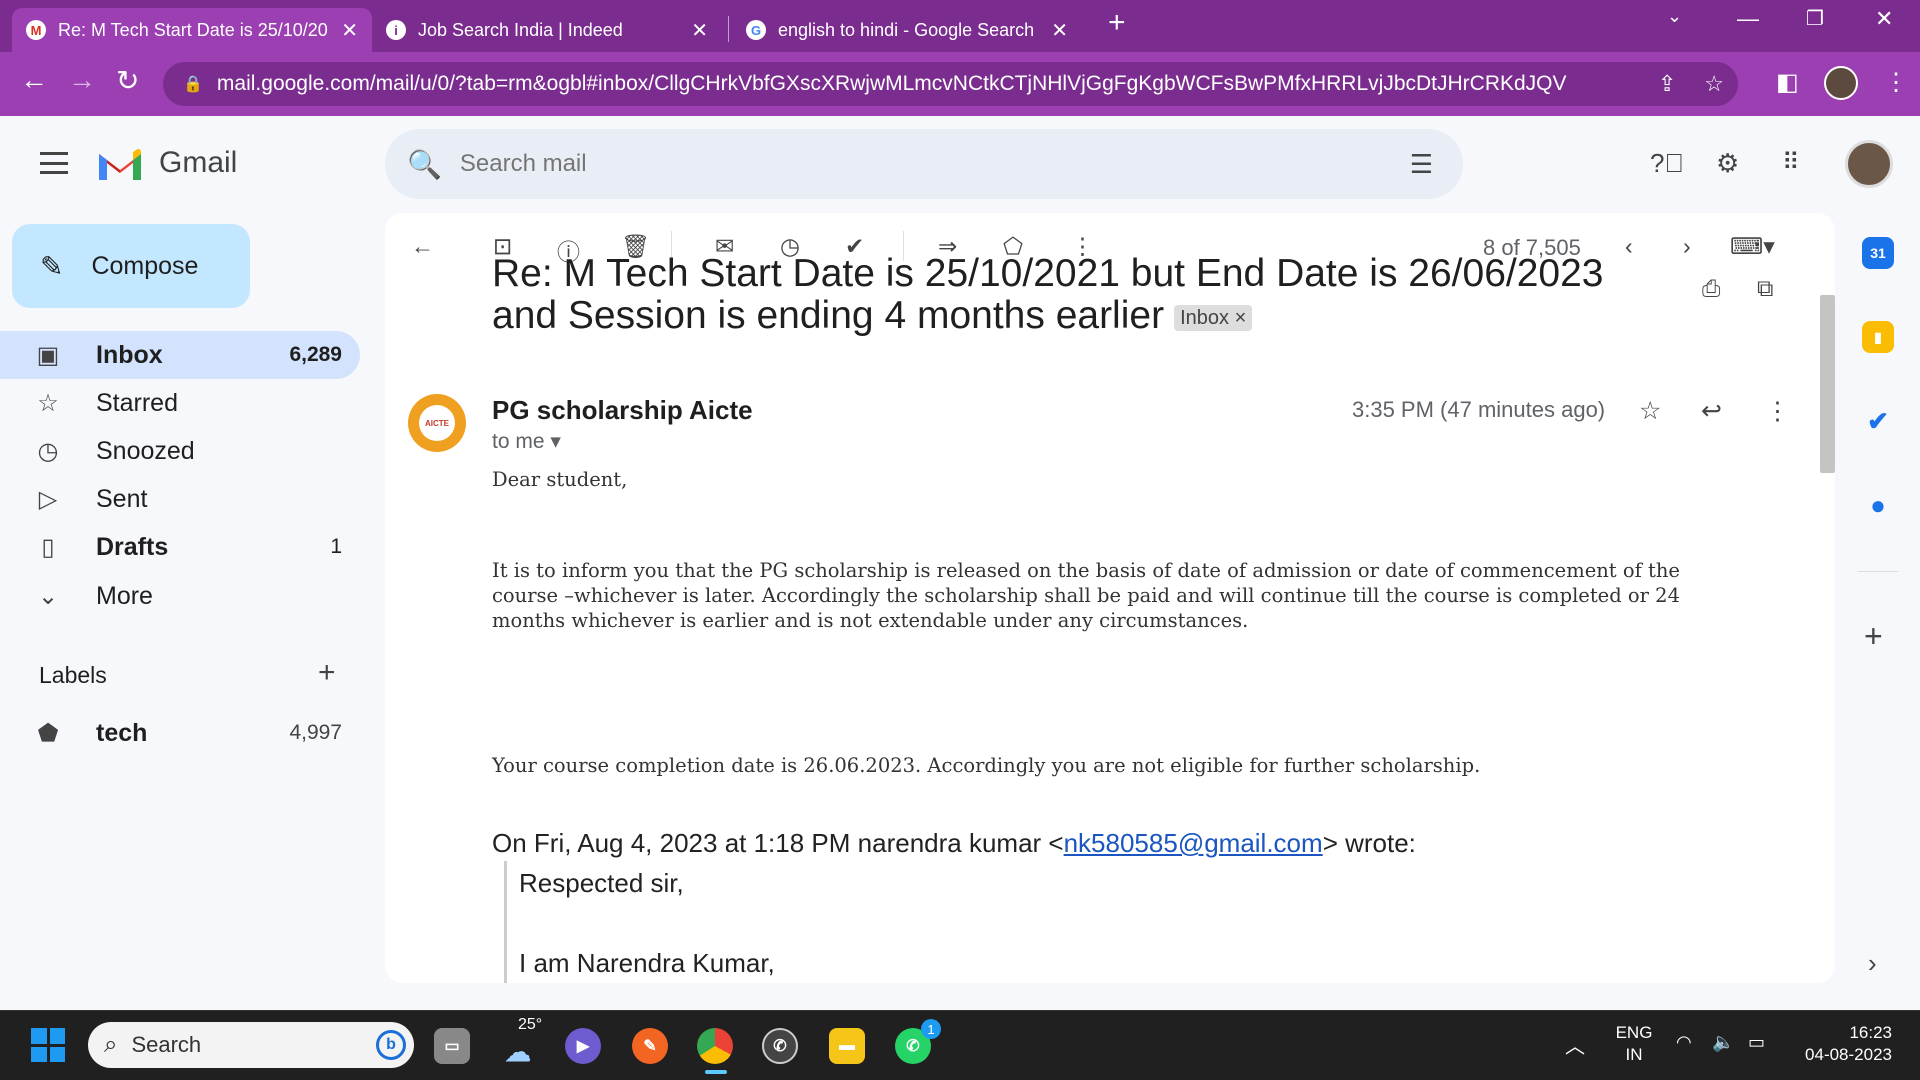  I want to click on task-view-icon: ▭, so click(452, 1046).